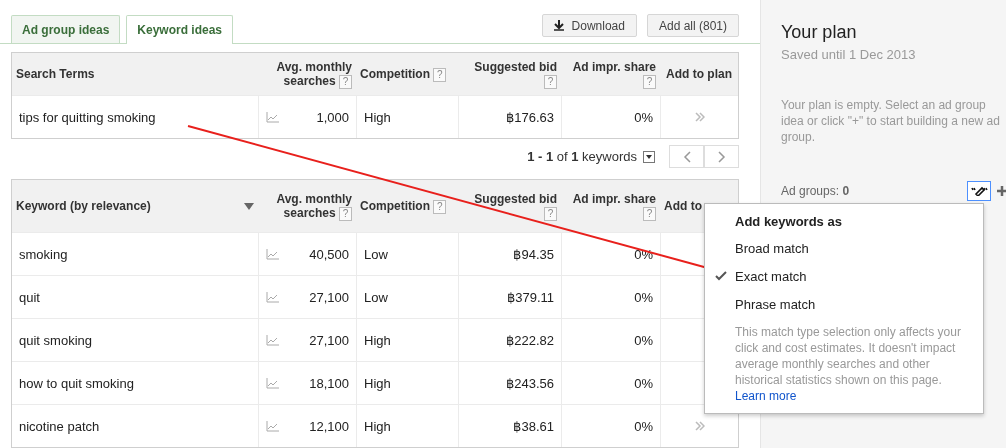  What do you see at coordinates (249, 206) in the screenshot?
I see `sort-arrow-icon` at bounding box center [249, 206].